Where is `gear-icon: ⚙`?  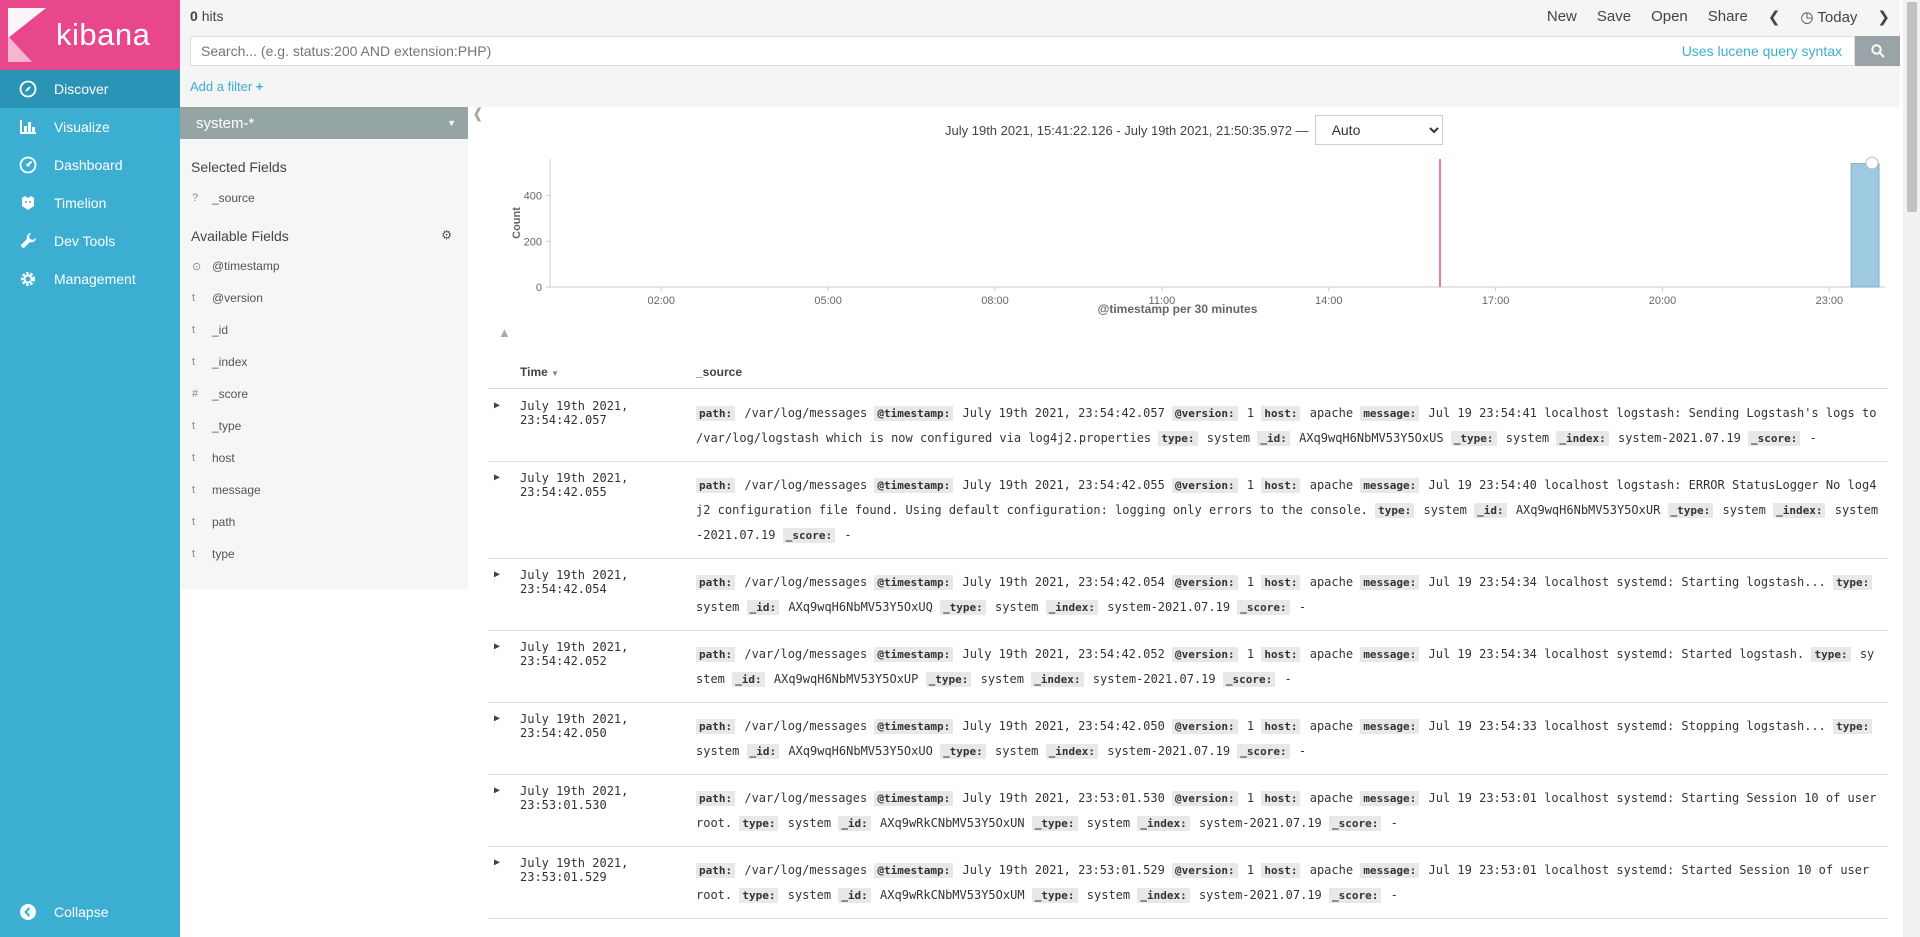
gear-icon: ⚙ is located at coordinates (446, 235).